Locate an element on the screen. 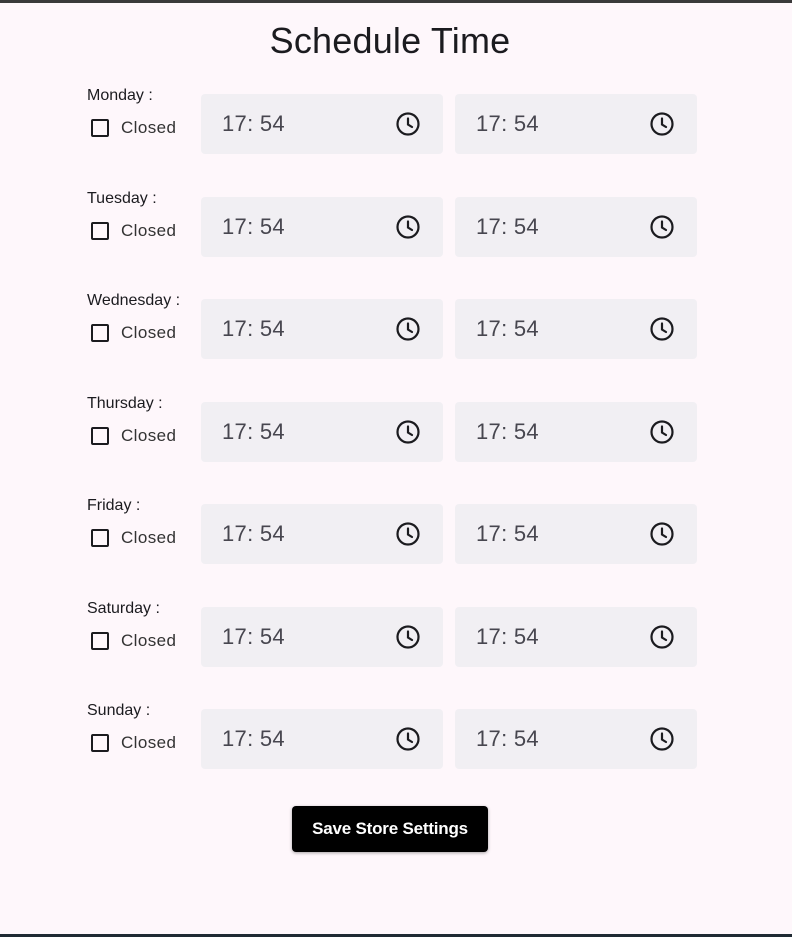  day-row-monday: Monday : Closed 17: 54 17: 54 is located at coordinates (396, 120).